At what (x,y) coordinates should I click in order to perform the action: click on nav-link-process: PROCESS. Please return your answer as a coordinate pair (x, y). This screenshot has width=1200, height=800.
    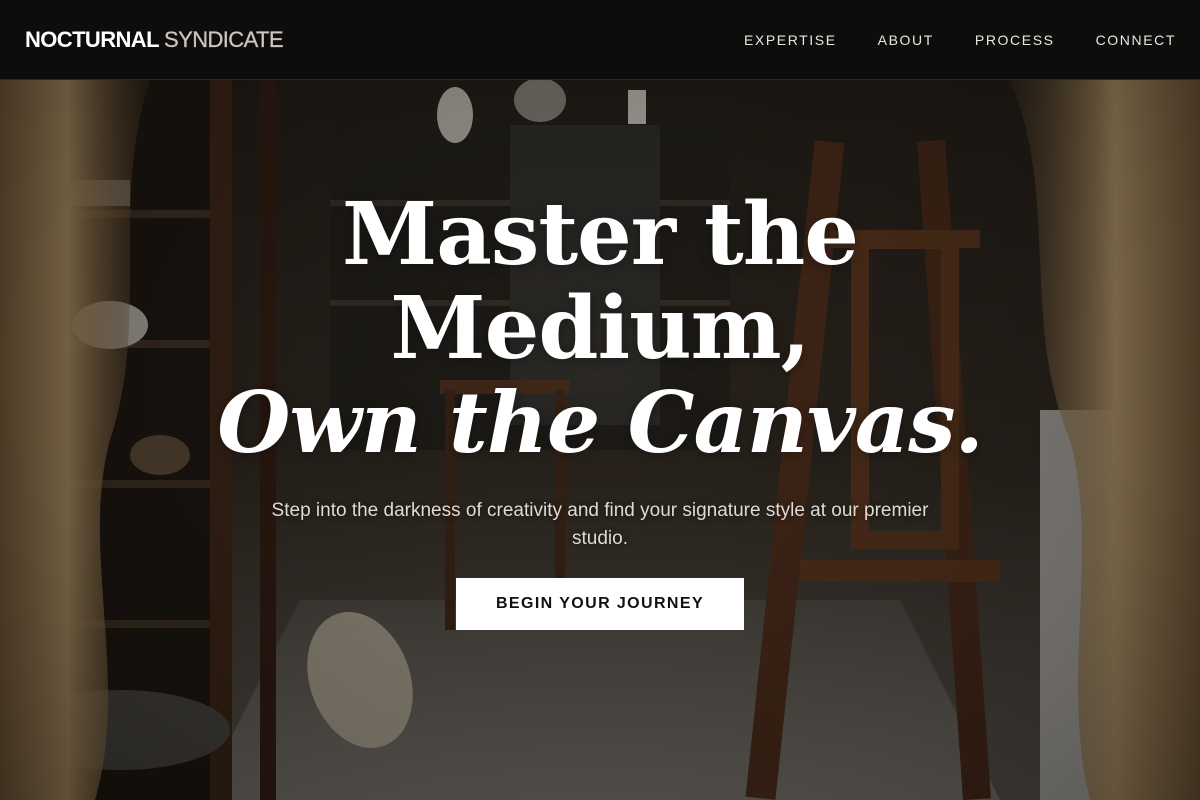
    Looking at the image, I should click on (1015, 40).